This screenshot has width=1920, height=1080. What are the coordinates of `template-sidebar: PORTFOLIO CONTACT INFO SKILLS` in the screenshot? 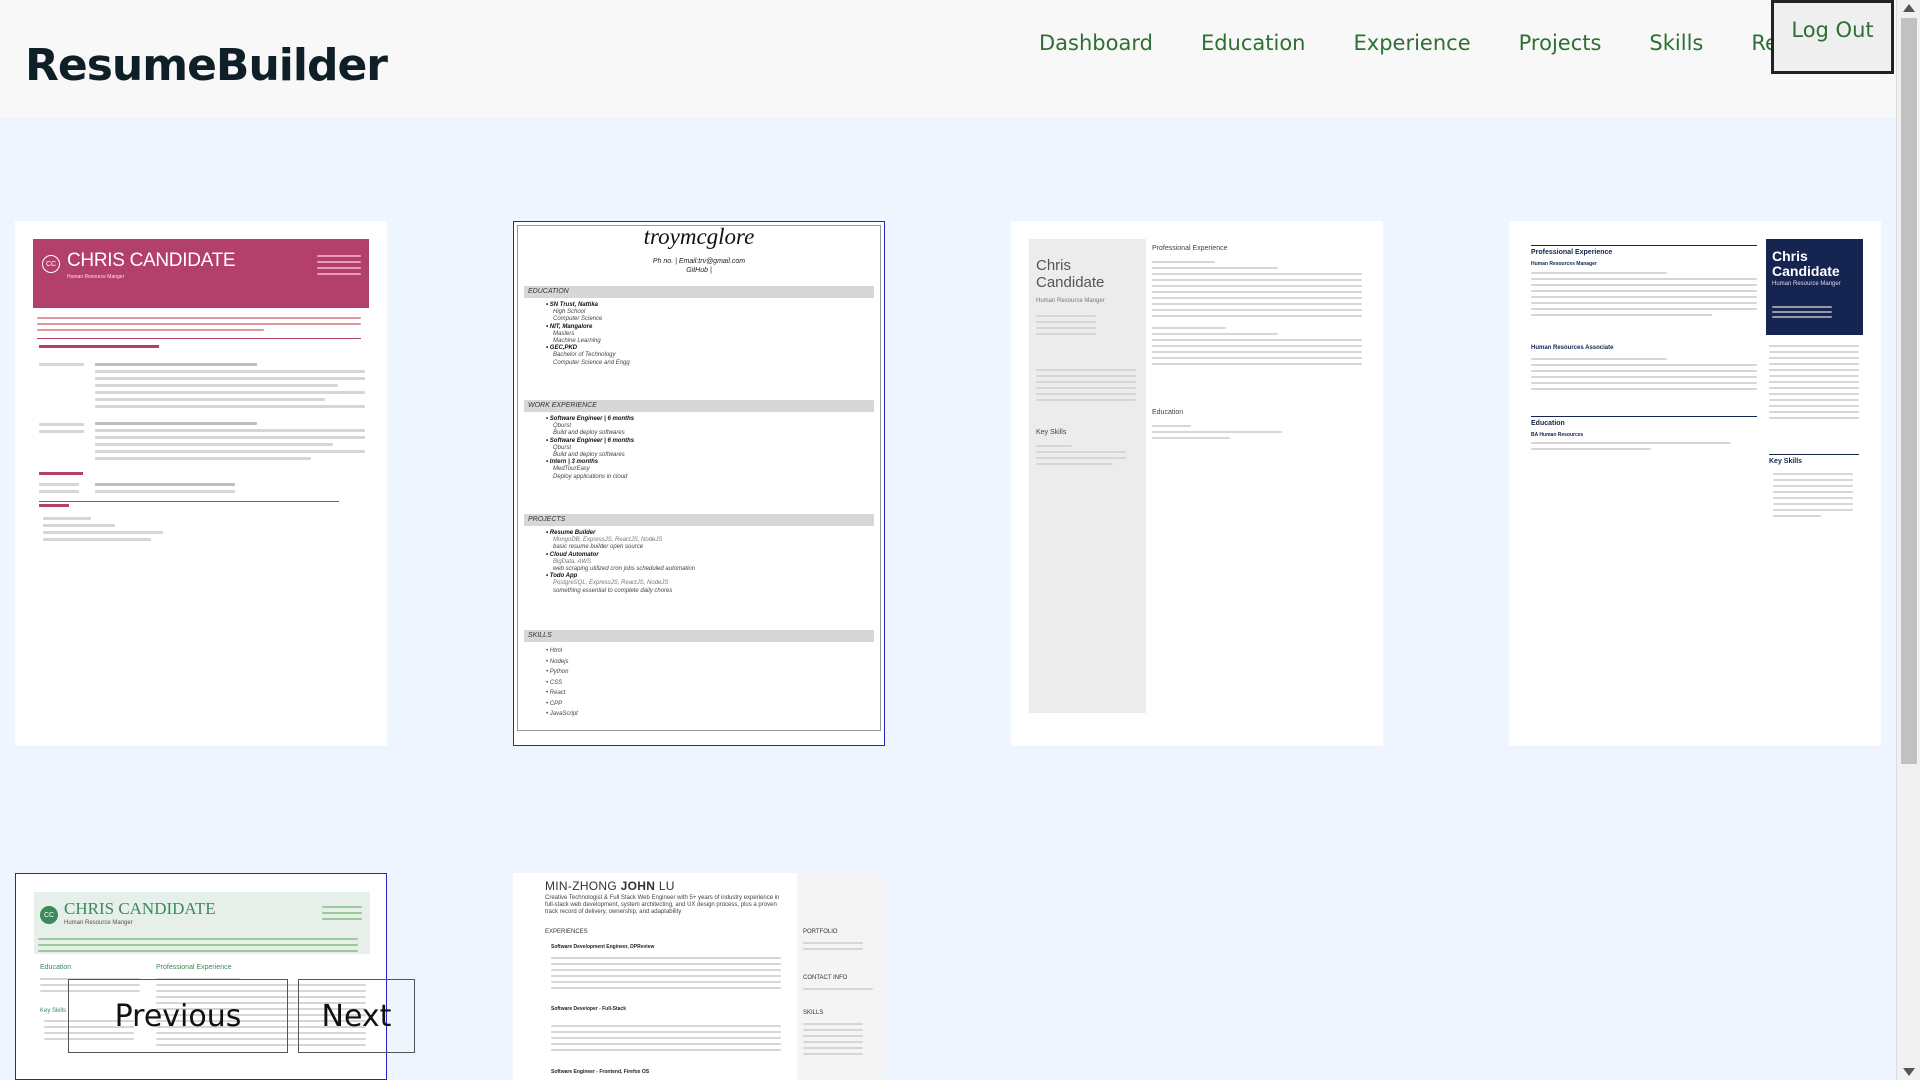 It's located at (841, 976).